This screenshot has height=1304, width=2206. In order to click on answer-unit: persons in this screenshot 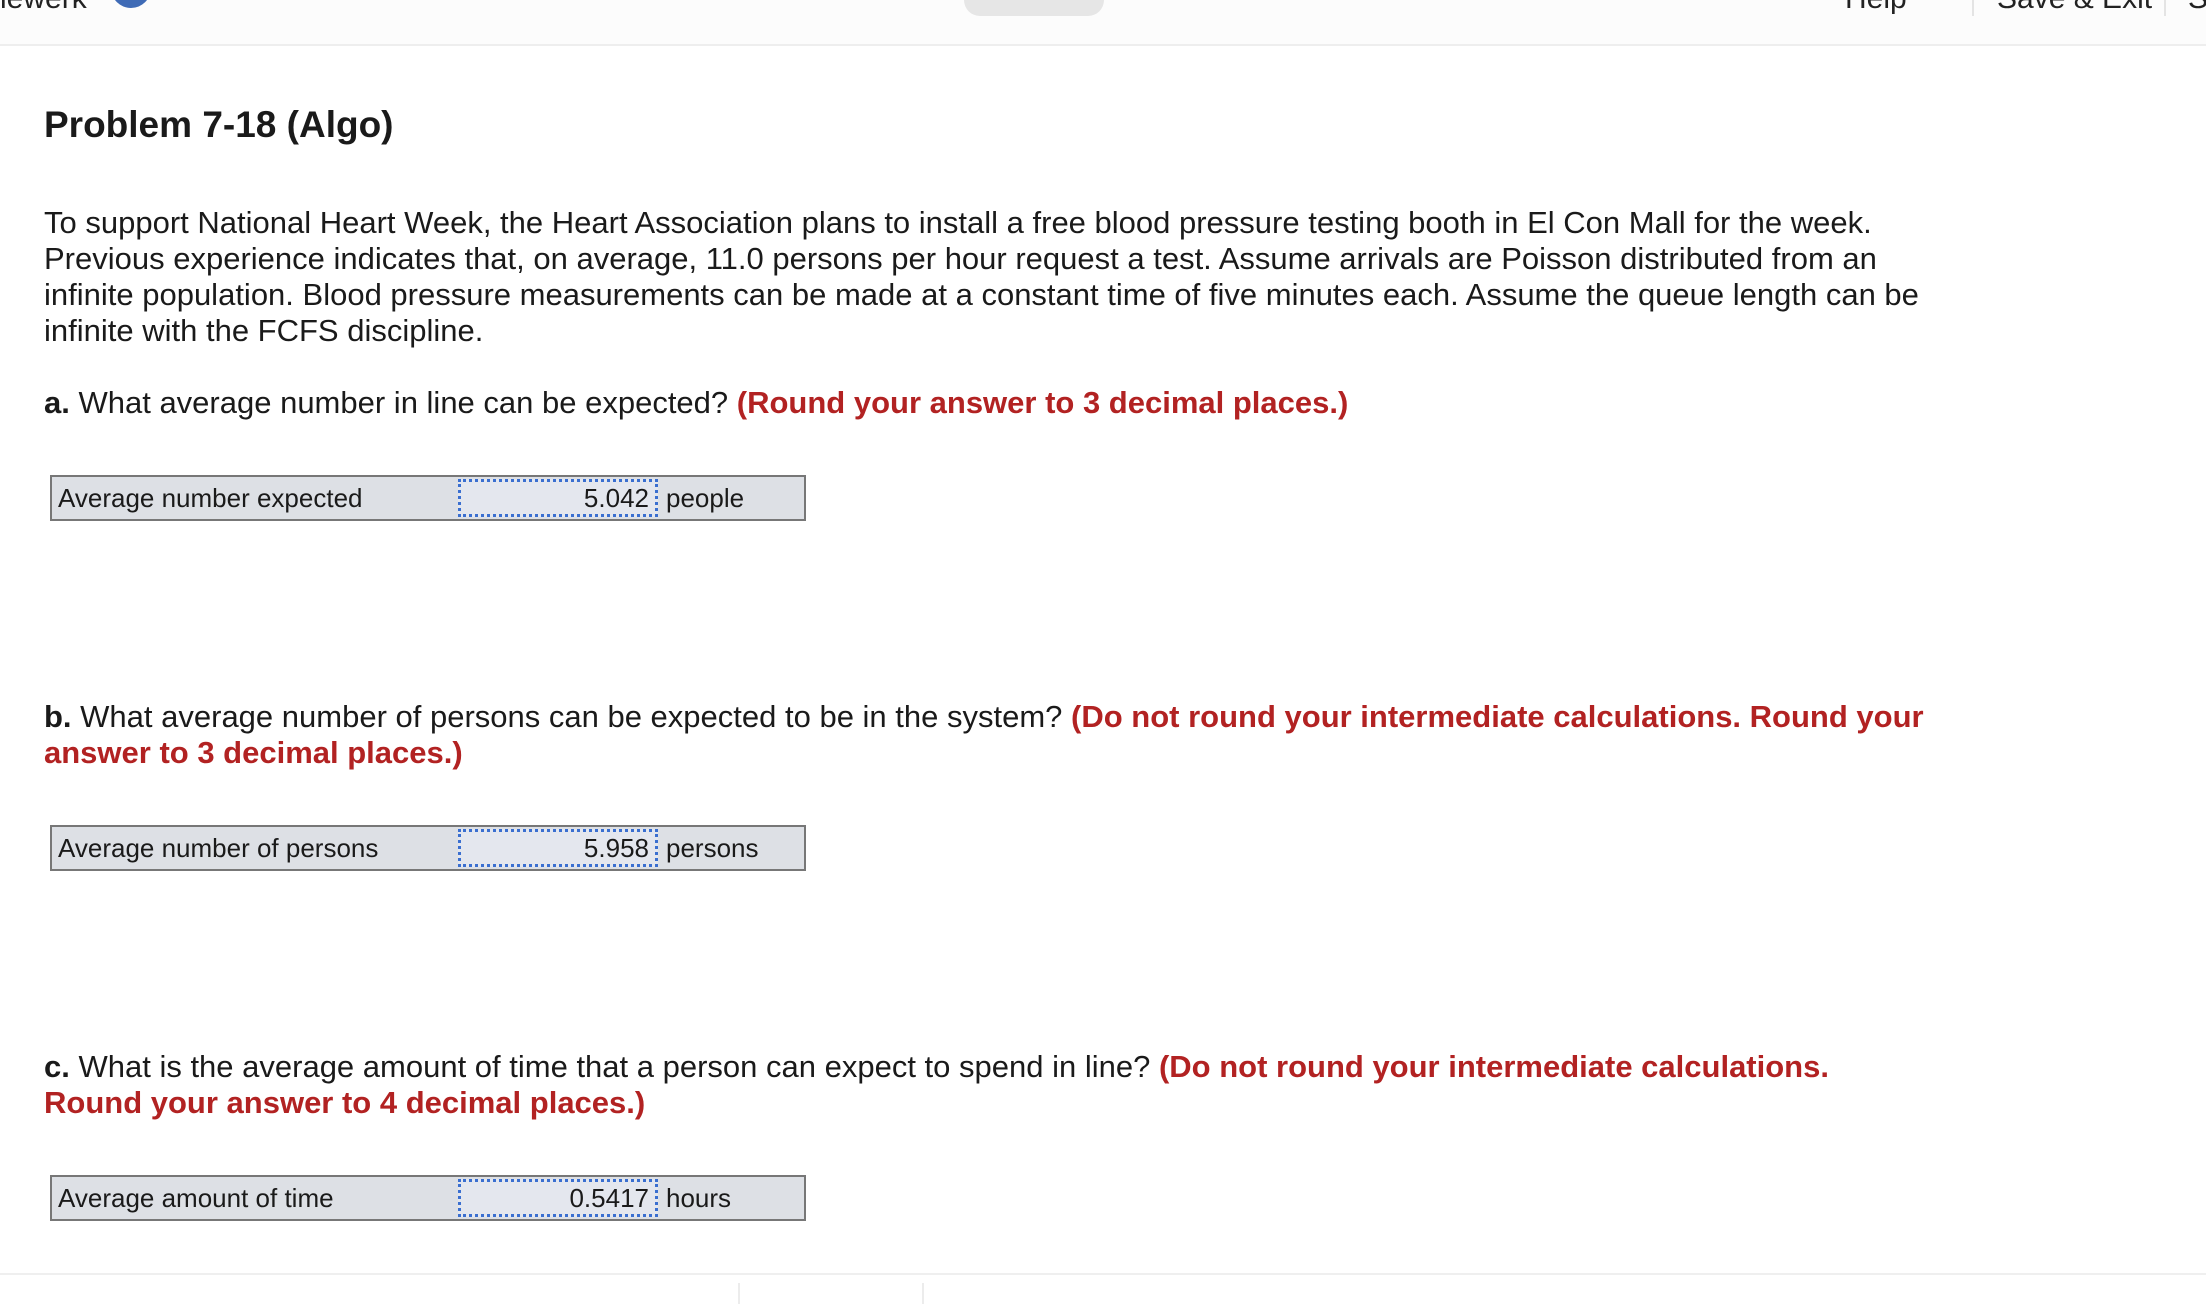, I will do `click(712, 847)`.